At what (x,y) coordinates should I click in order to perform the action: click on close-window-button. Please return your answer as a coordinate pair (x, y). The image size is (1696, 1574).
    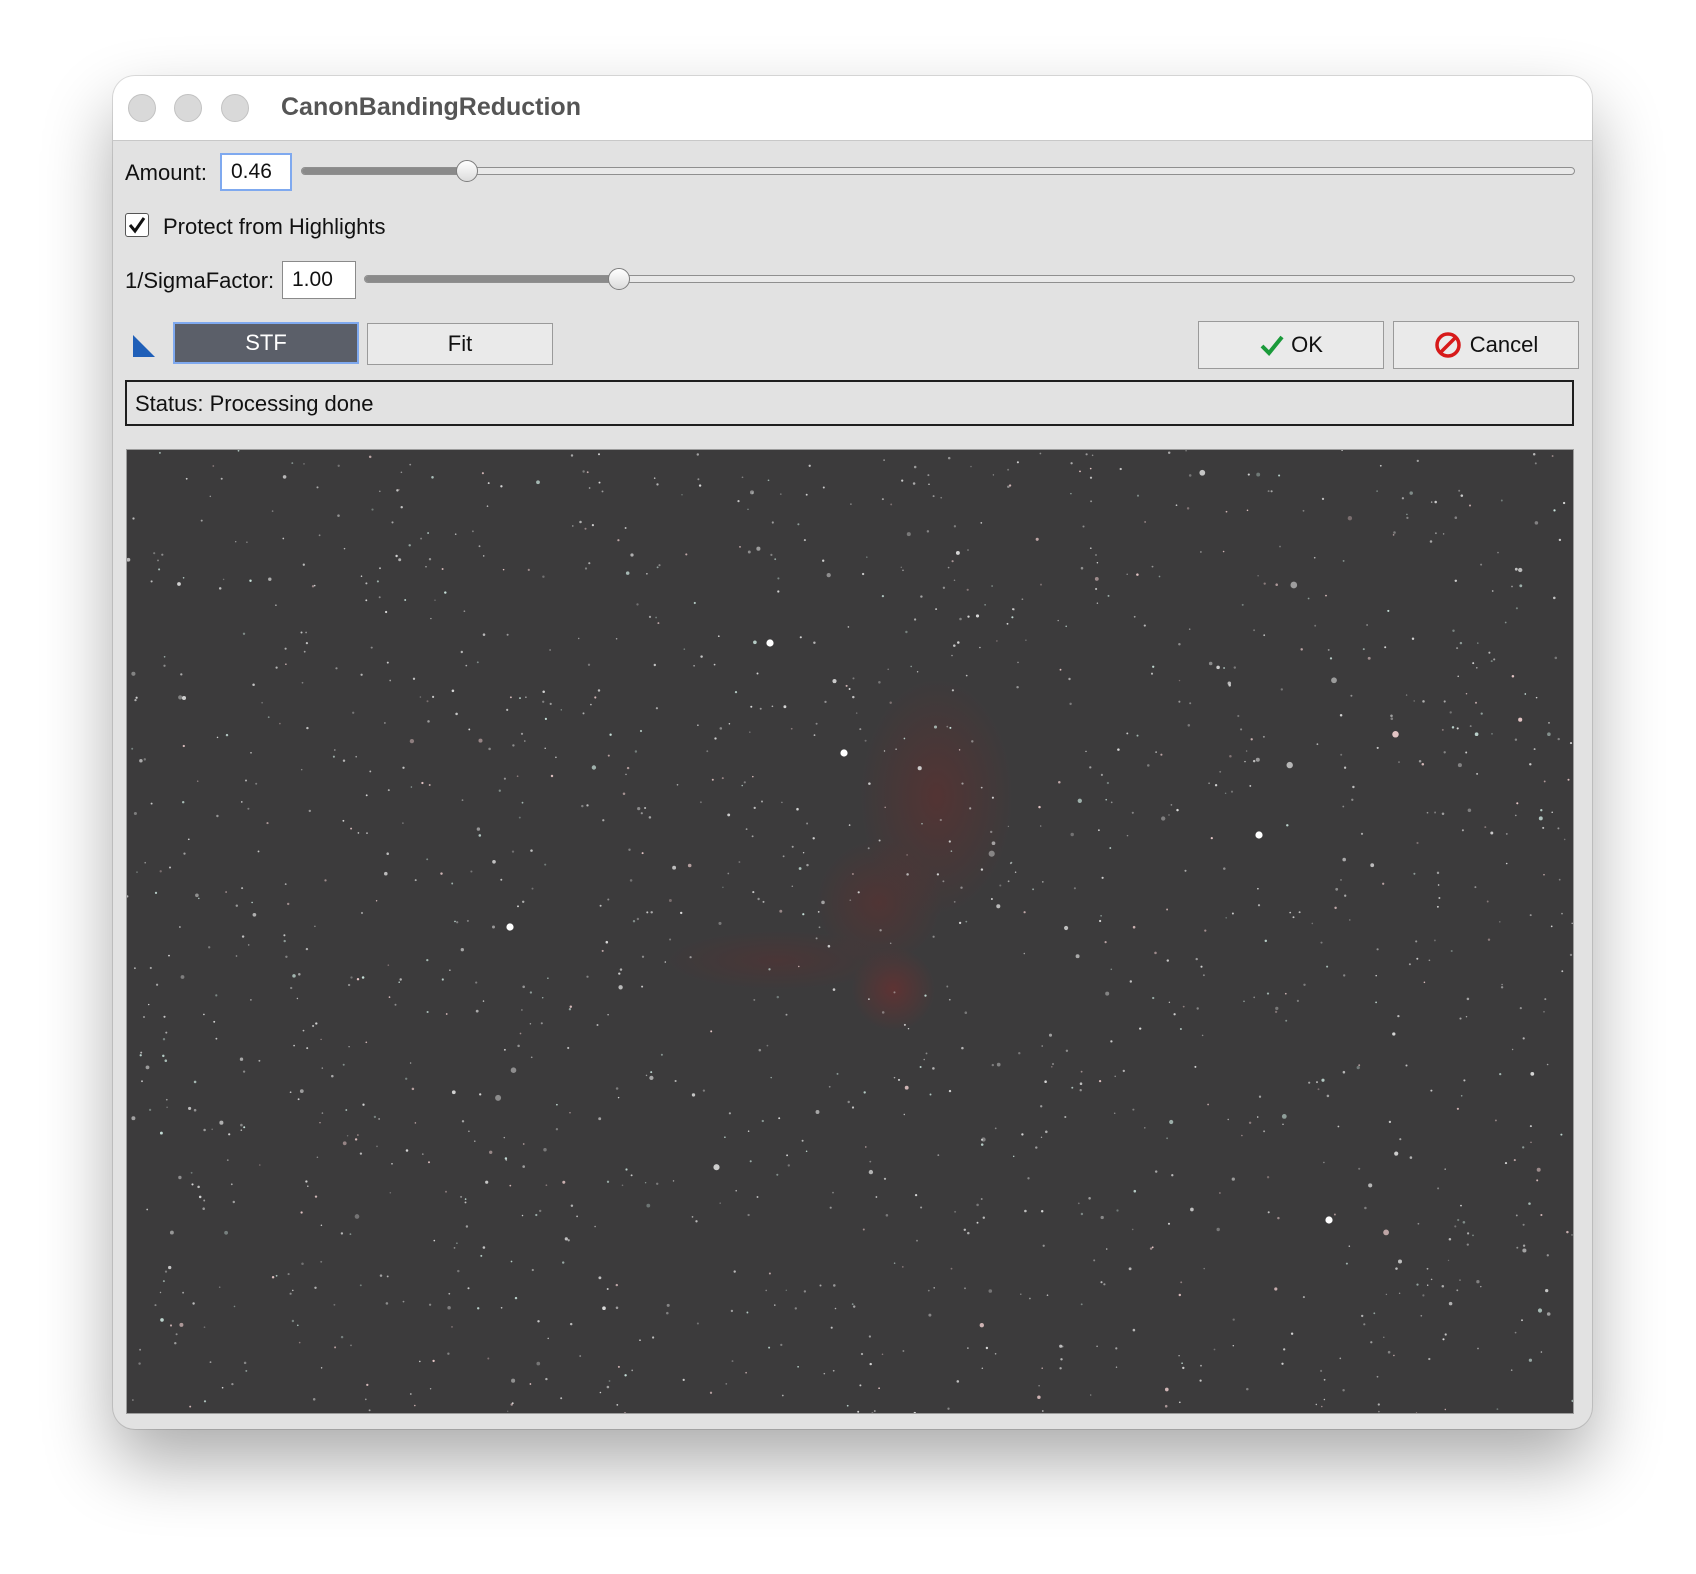
    Looking at the image, I should click on (142, 108).